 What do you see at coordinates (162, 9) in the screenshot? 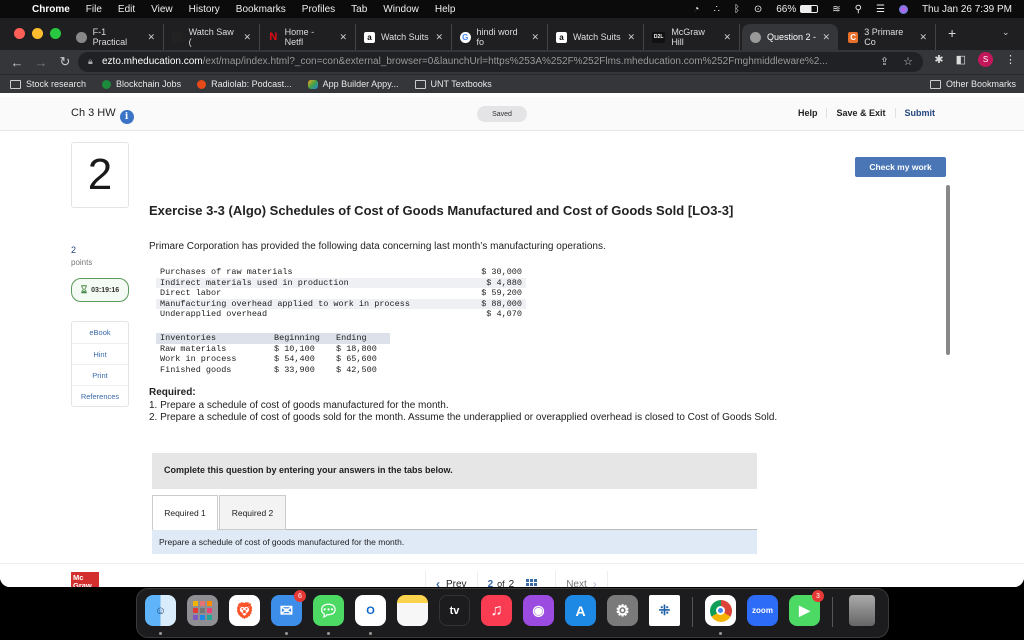
I see `menu-view: View` at bounding box center [162, 9].